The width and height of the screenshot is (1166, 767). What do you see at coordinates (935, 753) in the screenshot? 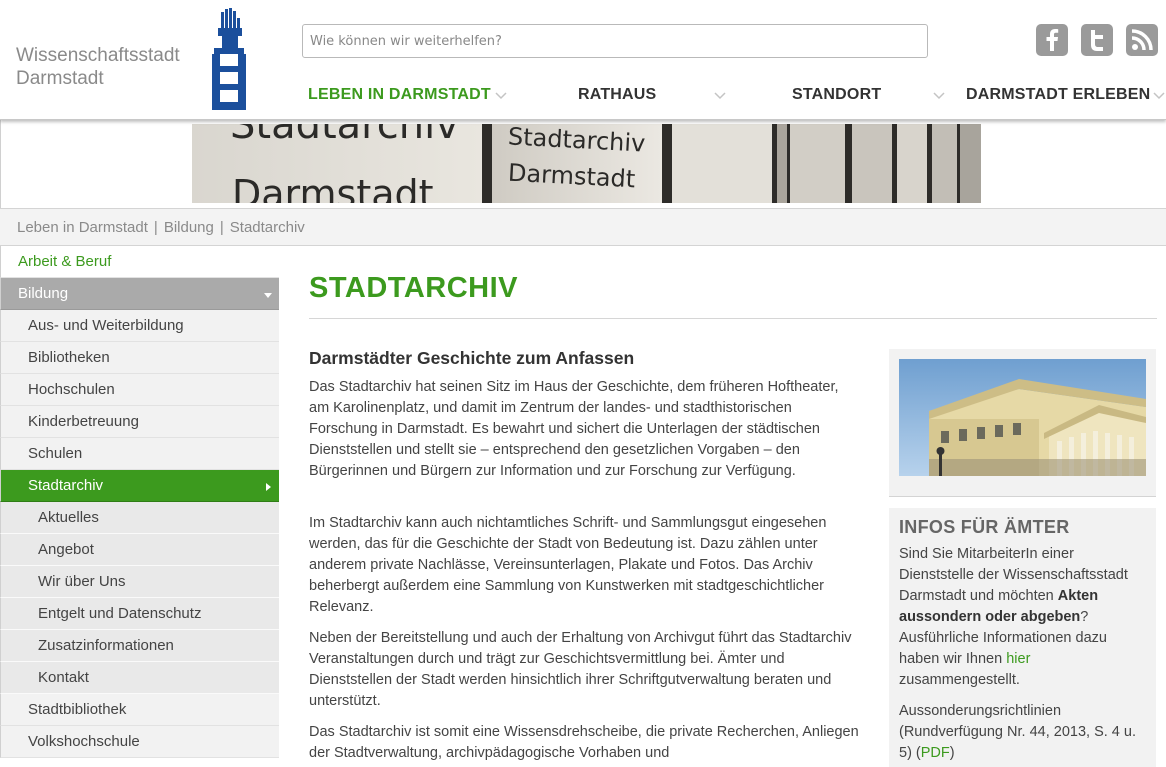
I see `pdf-link: PDF` at bounding box center [935, 753].